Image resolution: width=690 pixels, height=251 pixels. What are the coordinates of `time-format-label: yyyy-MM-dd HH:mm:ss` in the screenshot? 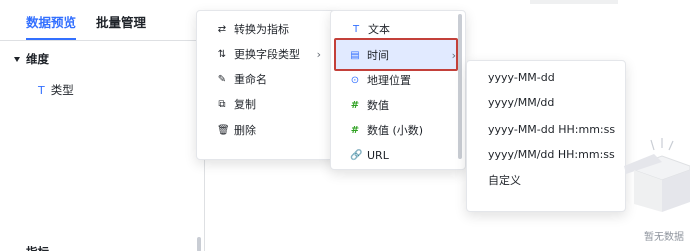 It's located at (552, 129).